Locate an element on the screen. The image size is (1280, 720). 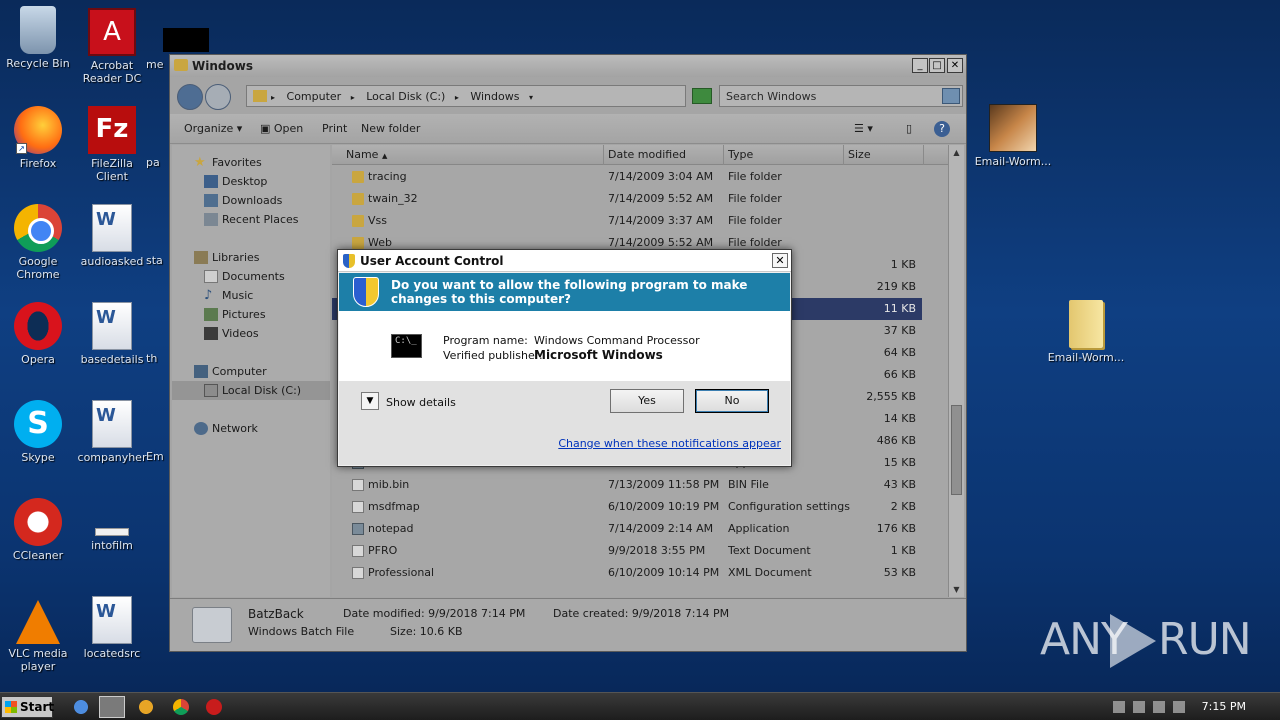
breadcrumb-local-disk: Local Disk (C:) is located at coordinates (405, 96).